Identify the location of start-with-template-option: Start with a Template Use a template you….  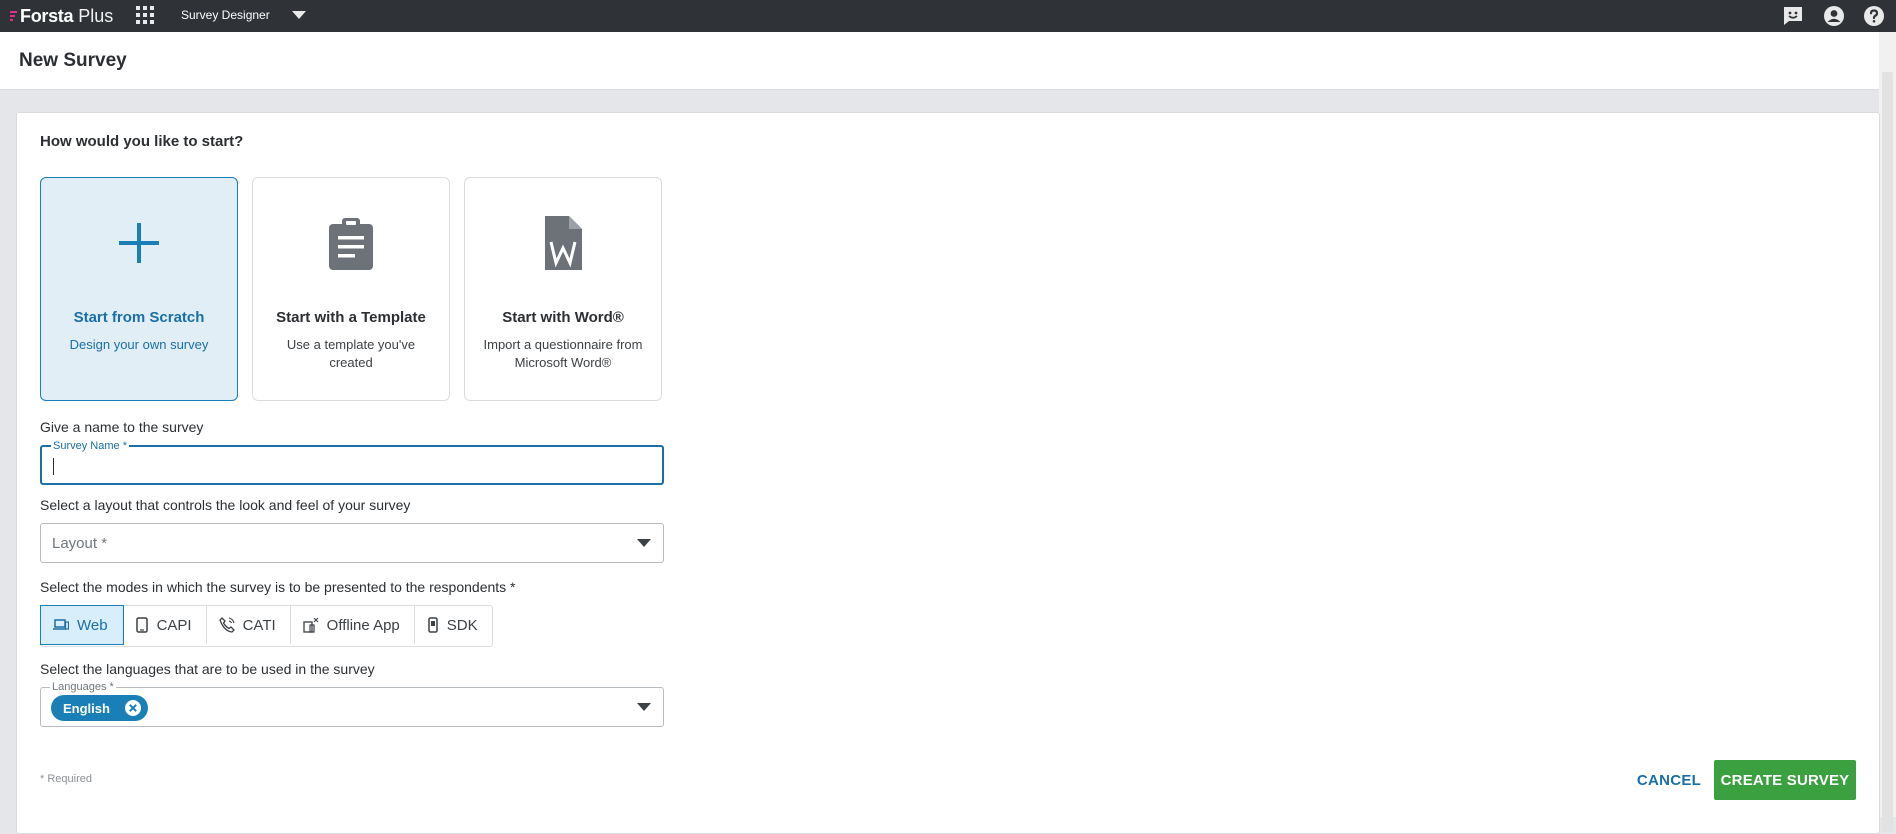
(351, 289).